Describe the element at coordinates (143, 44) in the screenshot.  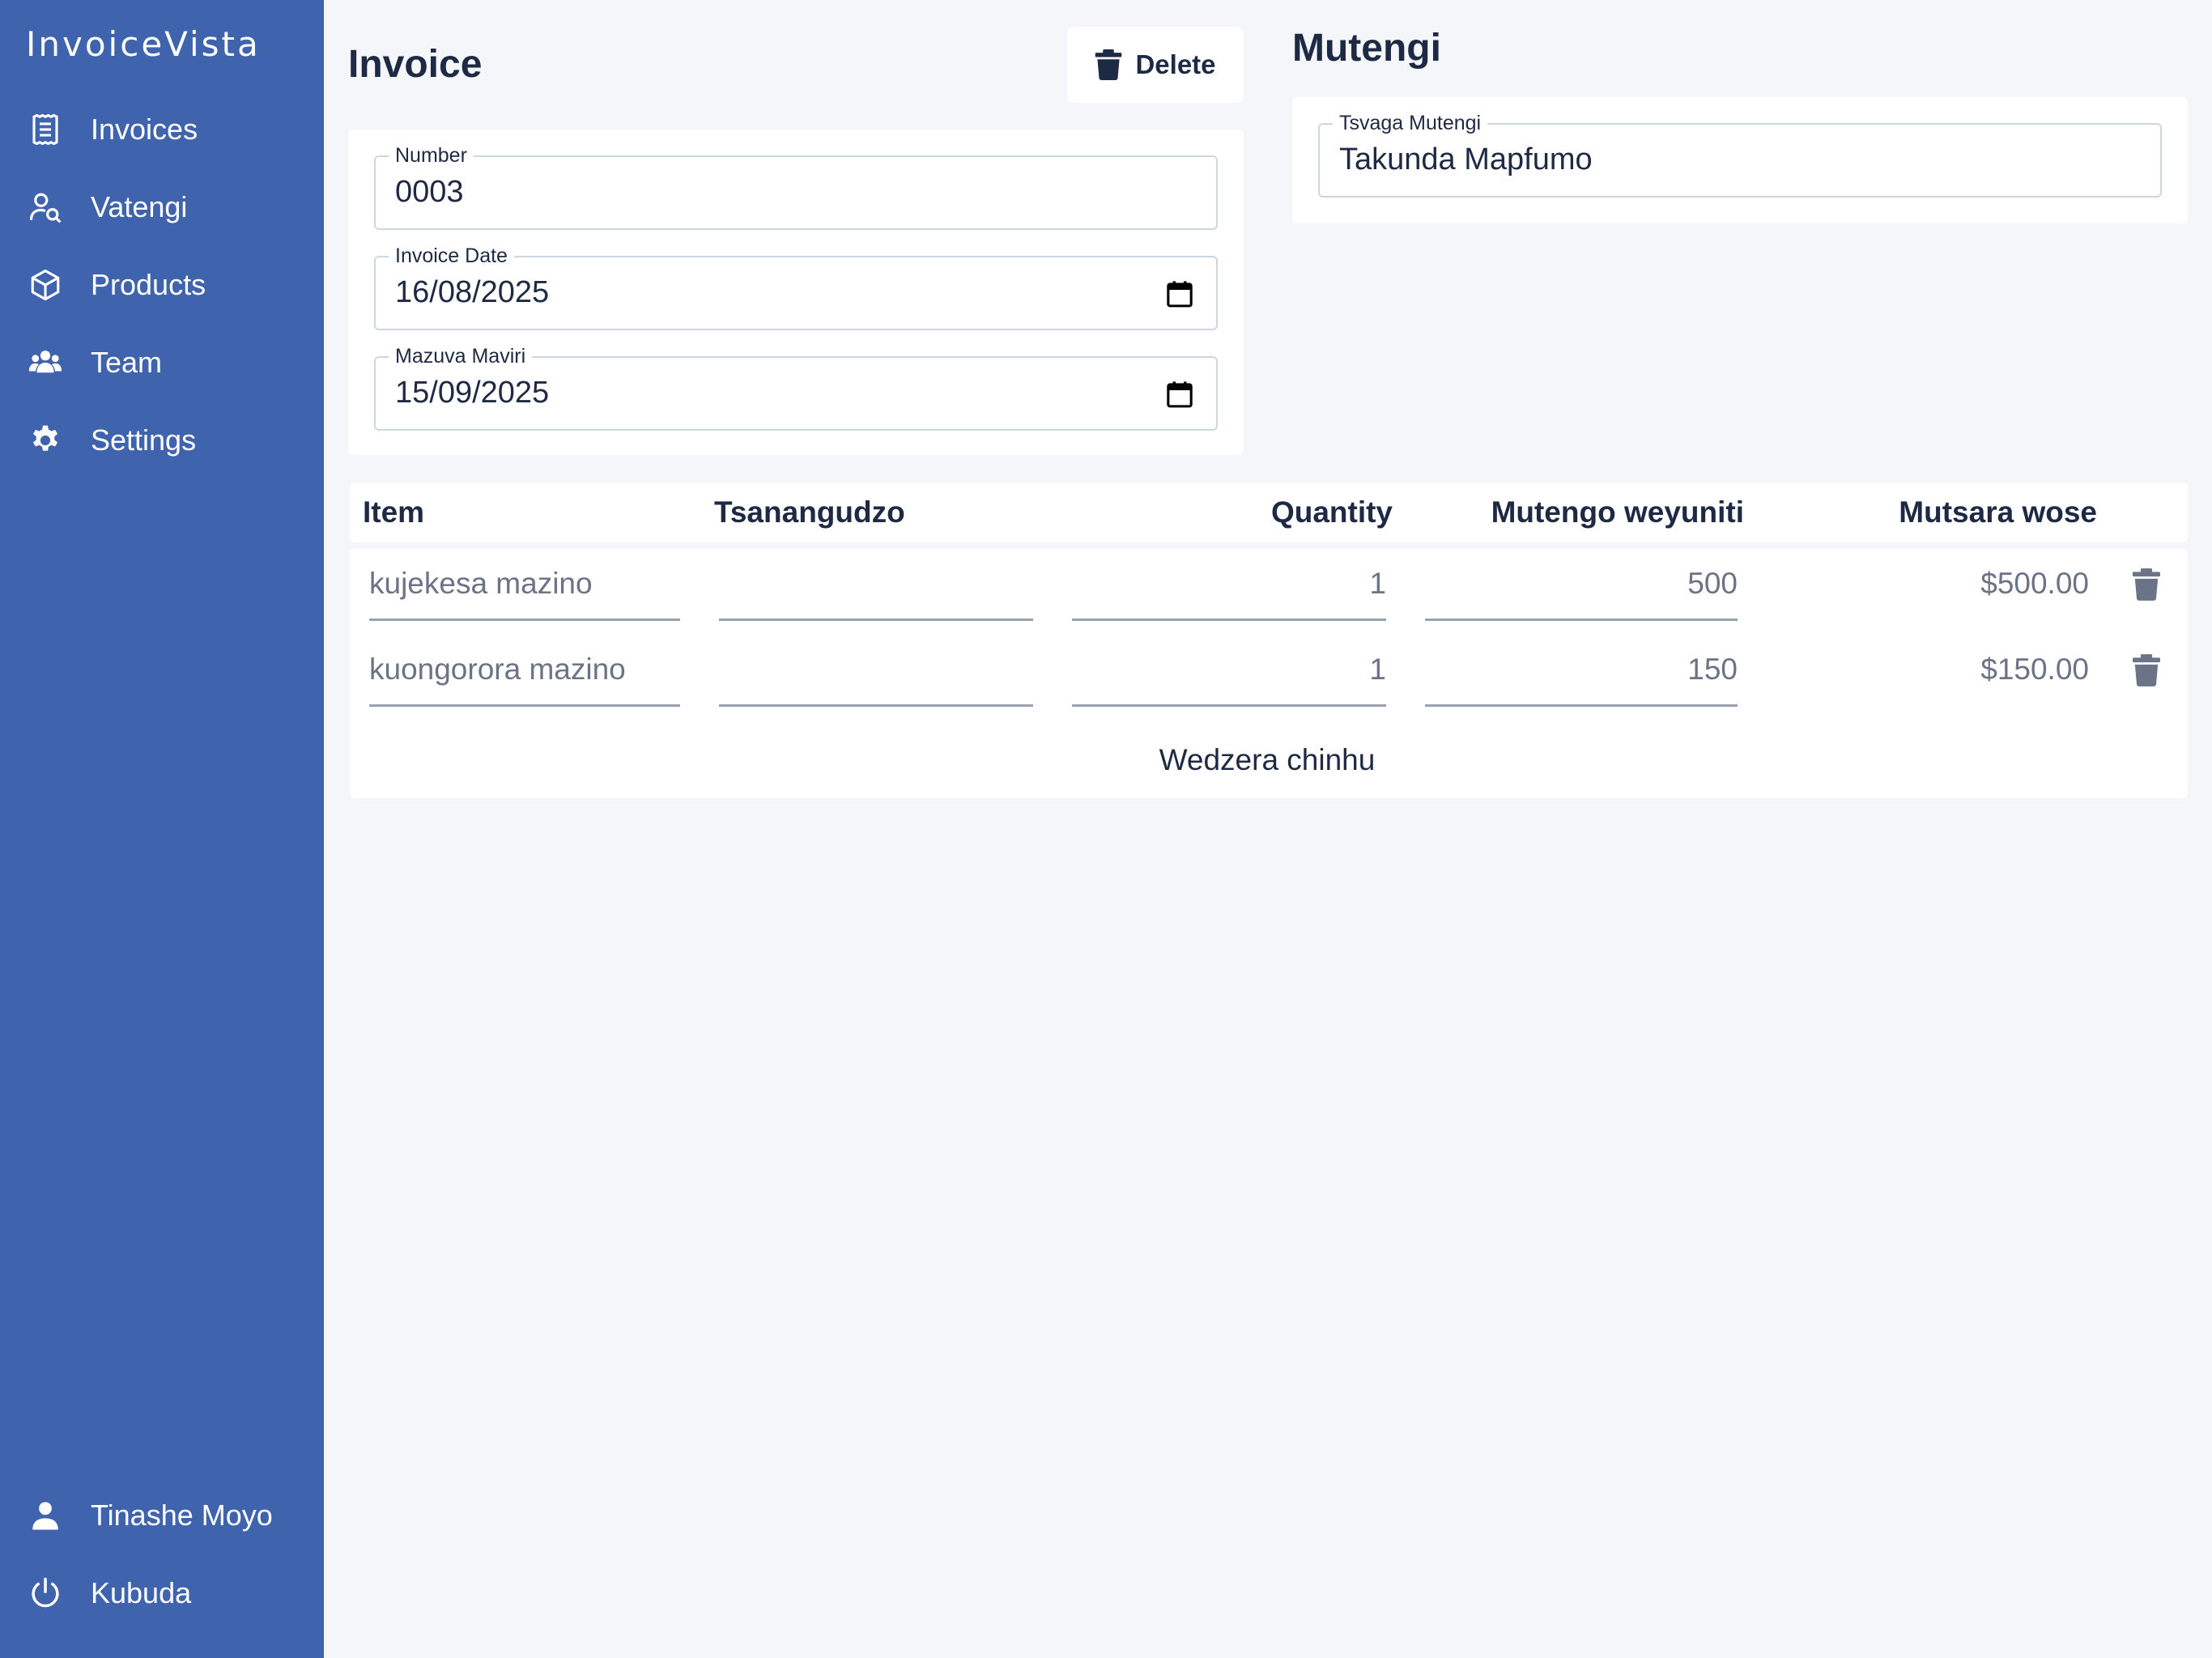
I see `brand-logo: InvoiceVista` at that location.